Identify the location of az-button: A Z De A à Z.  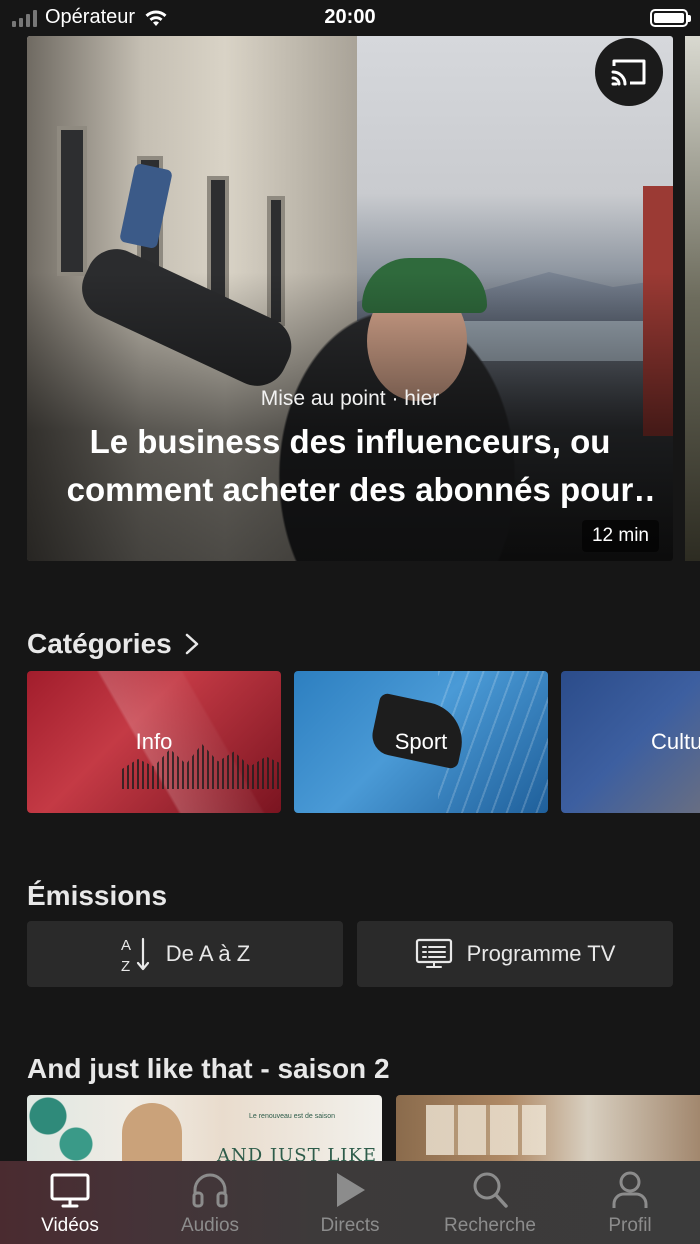
(185, 954).